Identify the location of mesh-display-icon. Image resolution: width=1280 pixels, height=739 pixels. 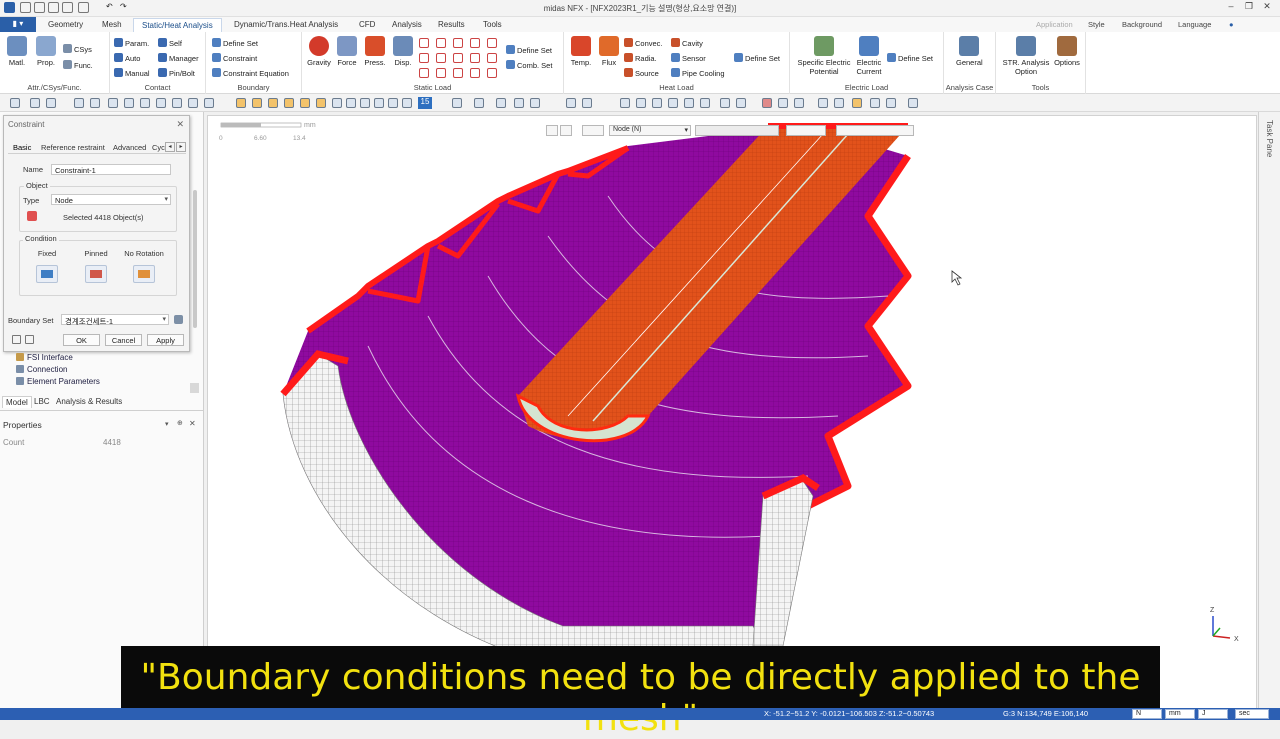
(625, 103).